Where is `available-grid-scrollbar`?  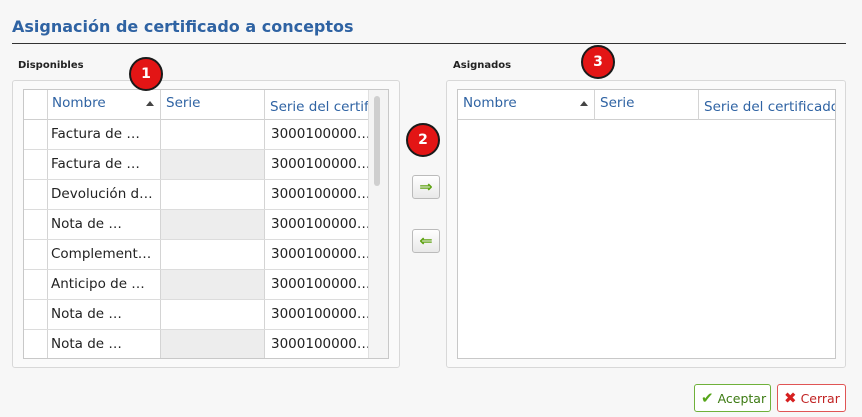 available-grid-scrollbar is located at coordinates (378, 224).